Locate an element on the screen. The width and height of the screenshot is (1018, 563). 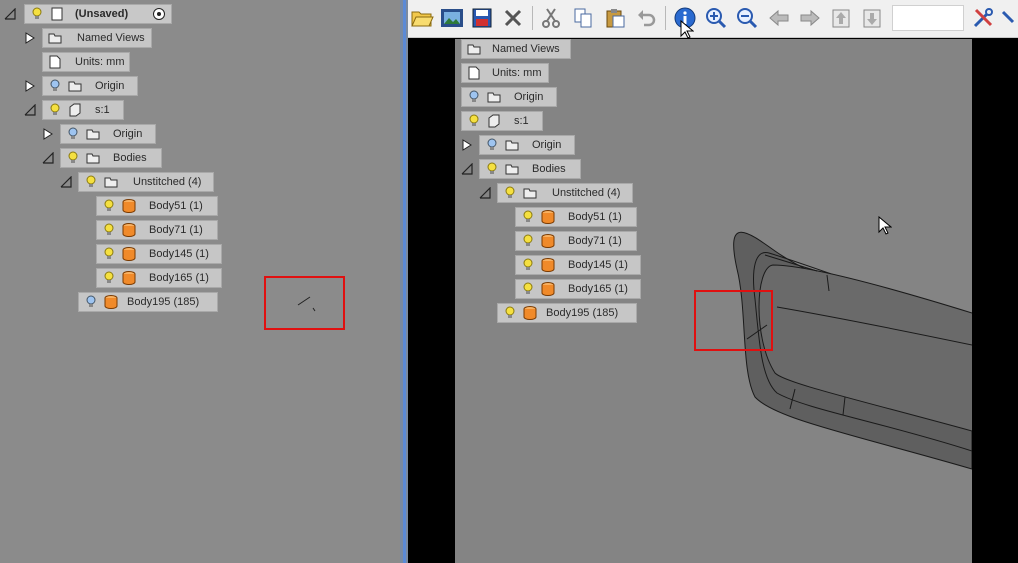
open-folder-icon is located at coordinates (422, 18).